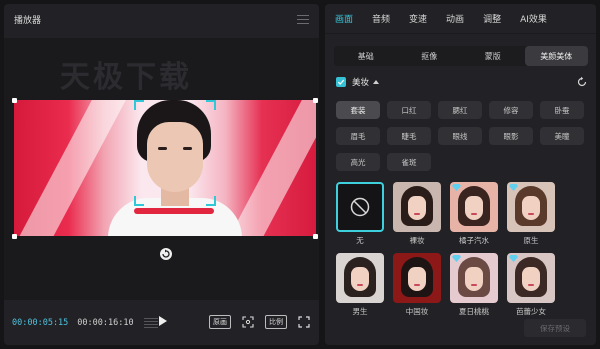 The width and height of the screenshot is (600, 349). What do you see at coordinates (126, 77) in the screenshot?
I see `watermark: 天极下载` at bounding box center [126, 77].